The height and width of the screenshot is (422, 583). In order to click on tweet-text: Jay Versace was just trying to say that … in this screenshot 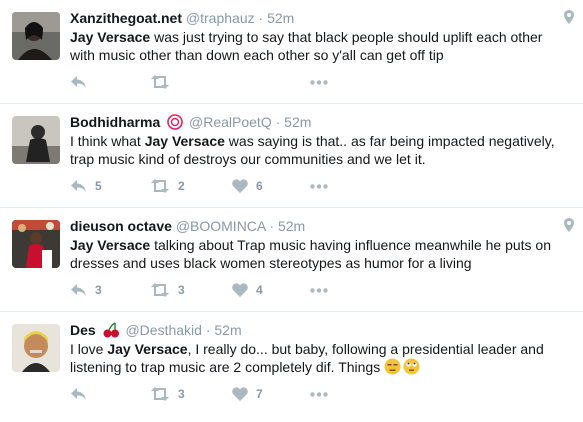, I will do `click(317, 46)`.